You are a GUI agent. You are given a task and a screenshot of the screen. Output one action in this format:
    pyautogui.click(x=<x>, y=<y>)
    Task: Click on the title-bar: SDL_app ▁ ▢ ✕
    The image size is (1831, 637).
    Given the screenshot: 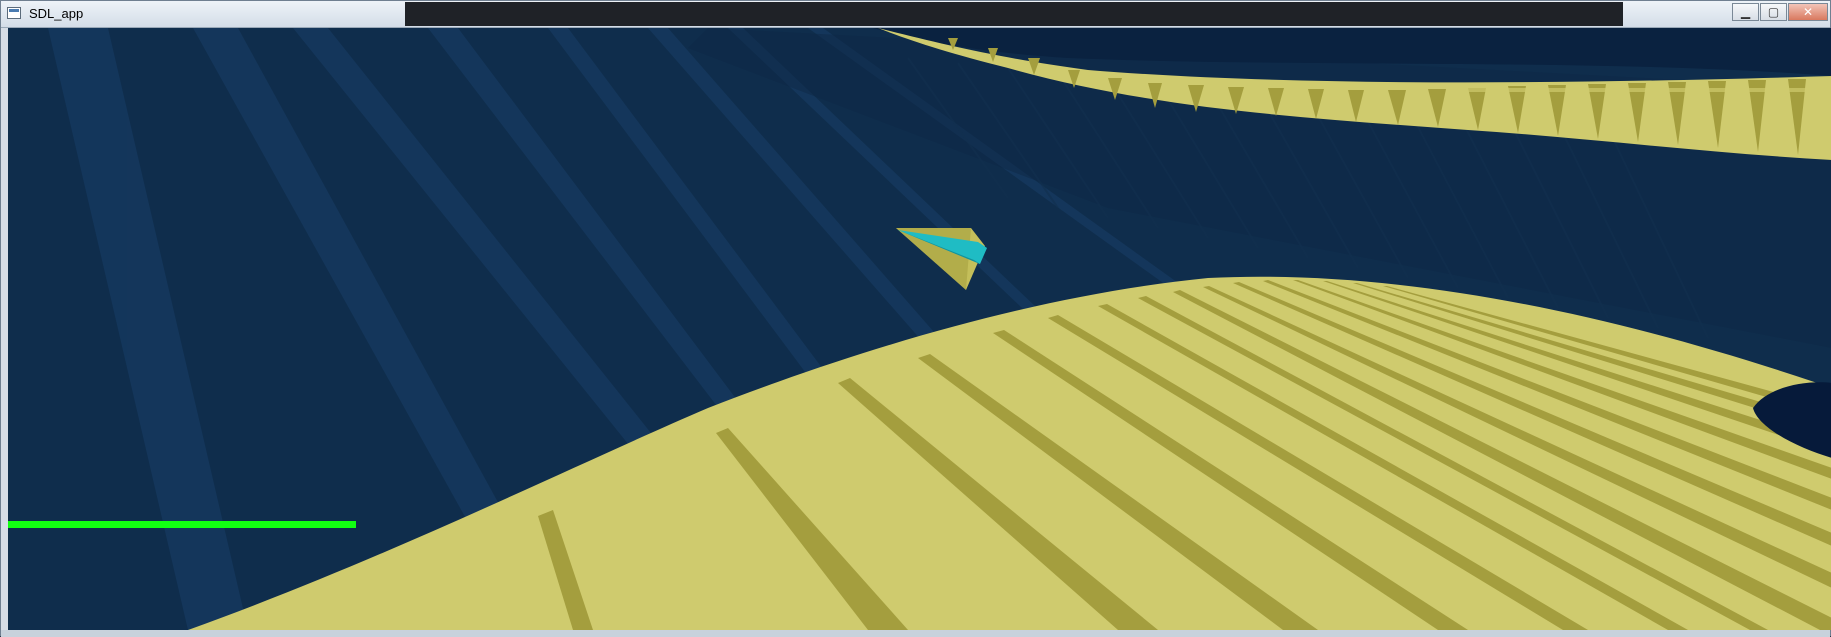 What is the action you would take?
    pyautogui.click(x=915, y=14)
    